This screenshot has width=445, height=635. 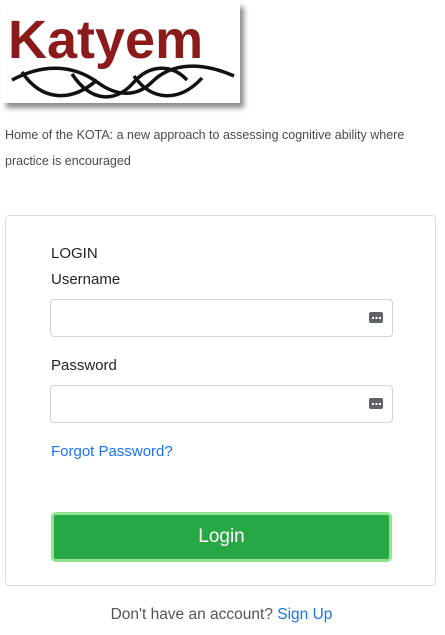 What do you see at coordinates (191, 614) in the screenshot?
I see `signup-prompt: Don't have an account?` at bounding box center [191, 614].